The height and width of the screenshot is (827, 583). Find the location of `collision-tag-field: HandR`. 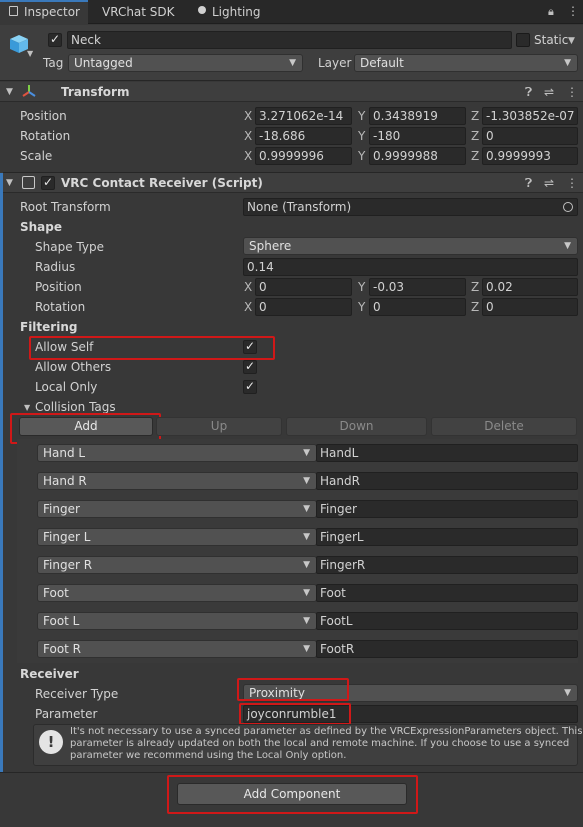

collision-tag-field: HandR is located at coordinates (447, 481).